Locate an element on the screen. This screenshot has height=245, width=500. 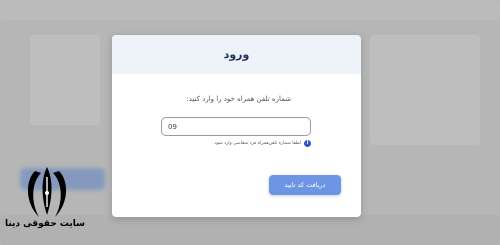
get-verification-code-button: دریافت کد تایید is located at coordinates (305, 185).